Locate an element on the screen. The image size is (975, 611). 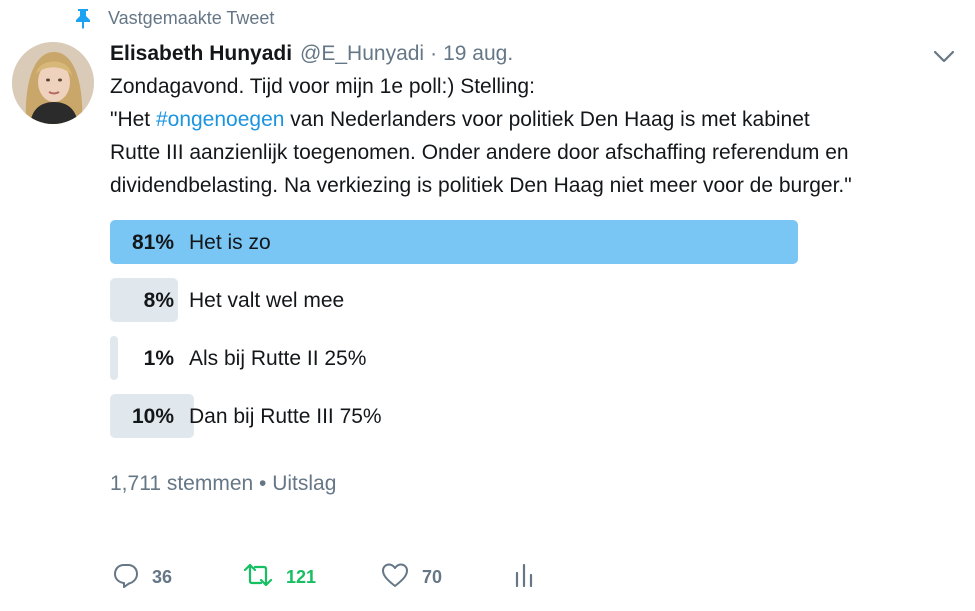
like-count: 70 is located at coordinates (432, 576).